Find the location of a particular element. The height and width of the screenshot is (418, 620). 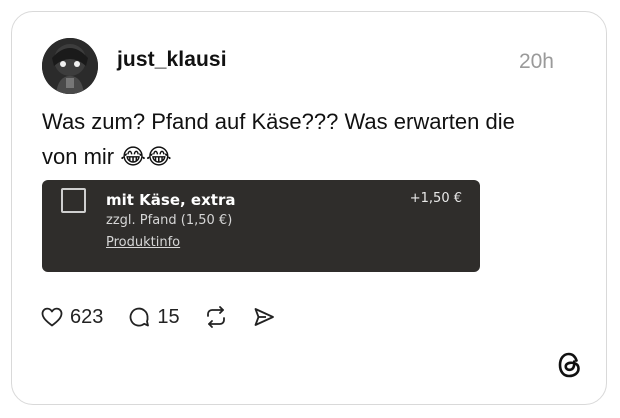

like-button: 623 is located at coordinates (71, 317).